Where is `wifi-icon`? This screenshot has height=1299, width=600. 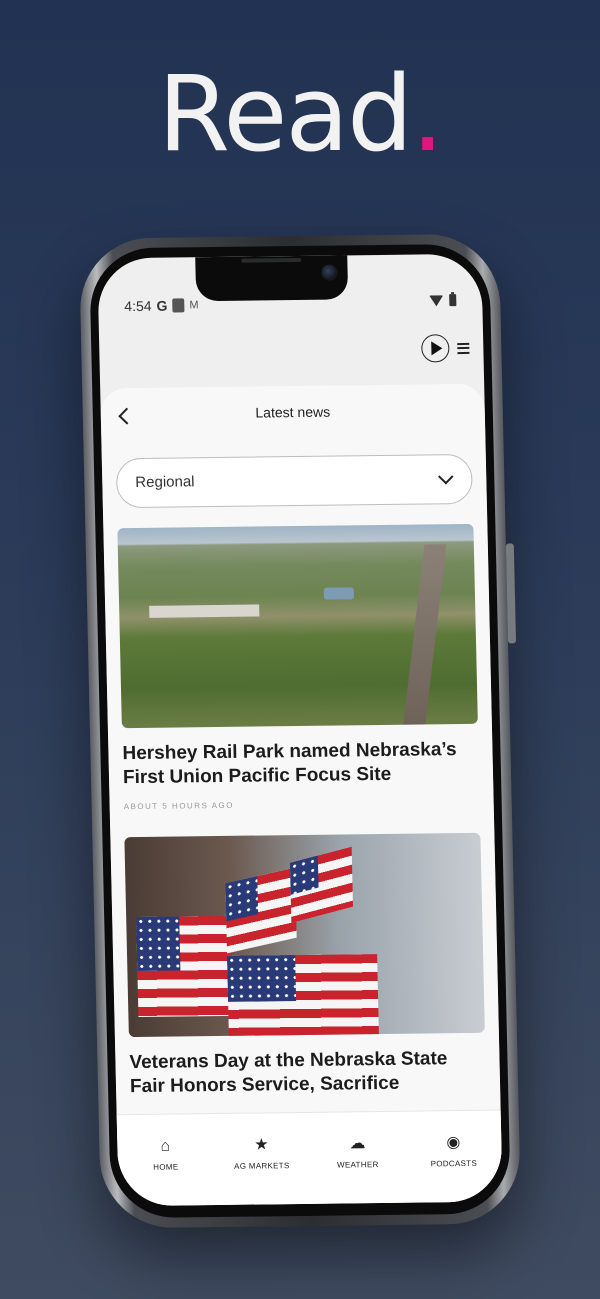
wifi-icon is located at coordinates (436, 300).